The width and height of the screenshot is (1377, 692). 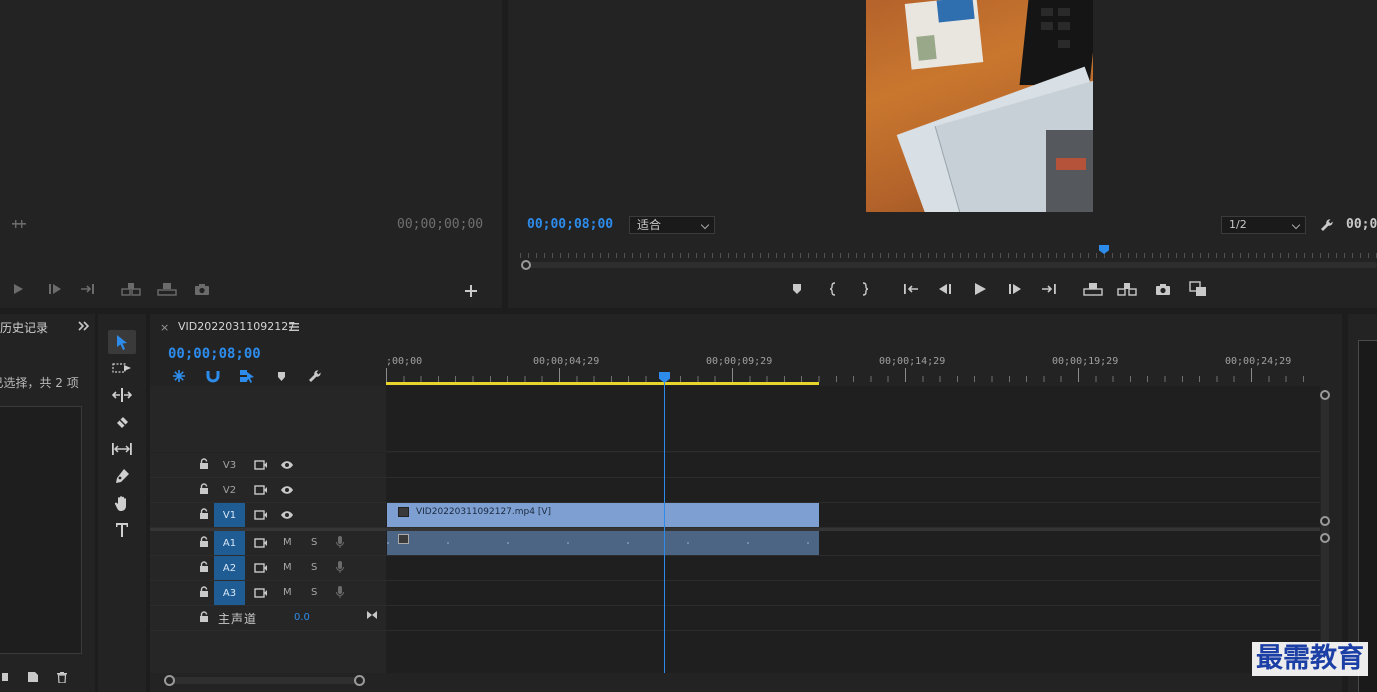 What do you see at coordinates (19, 224) in the screenshot?
I see `marker-in-out-icon` at bounding box center [19, 224].